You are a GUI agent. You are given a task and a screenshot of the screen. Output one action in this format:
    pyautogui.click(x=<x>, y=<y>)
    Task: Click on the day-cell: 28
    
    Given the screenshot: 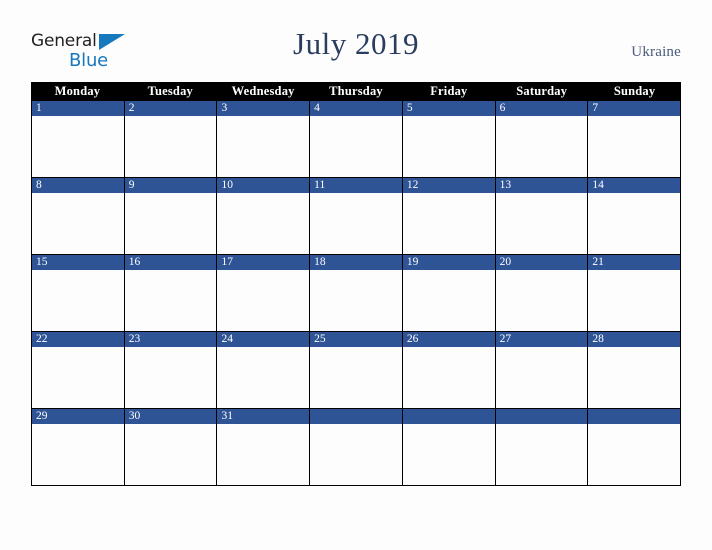 What is the action you would take?
    pyautogui.click(x=635, y=370)
    